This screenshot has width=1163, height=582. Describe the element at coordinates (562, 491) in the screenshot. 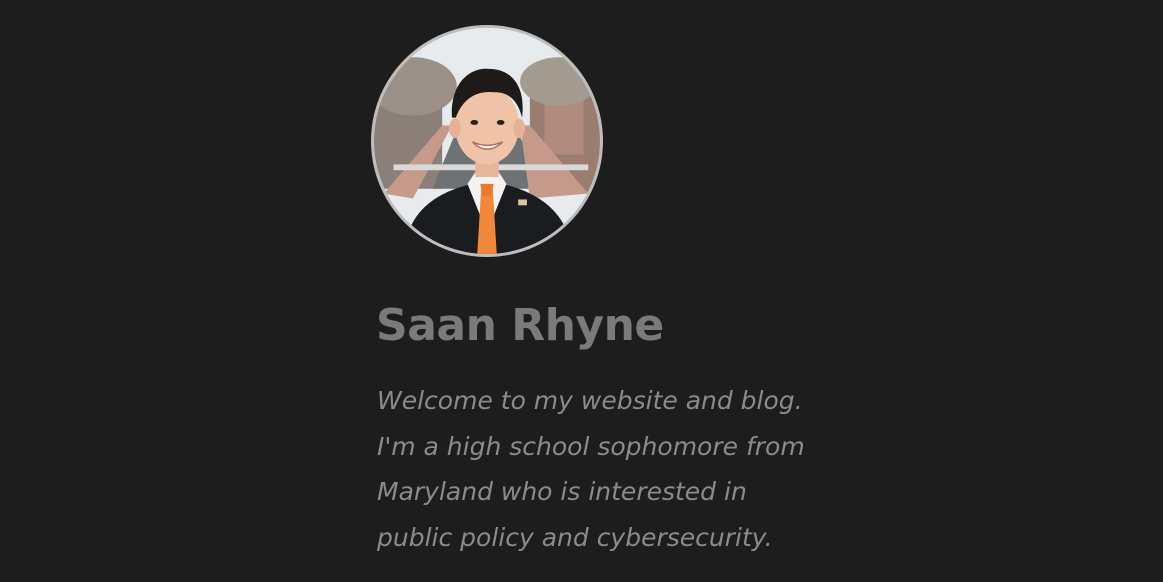

I see `bio-line: Maryland who is interested in` at that location.